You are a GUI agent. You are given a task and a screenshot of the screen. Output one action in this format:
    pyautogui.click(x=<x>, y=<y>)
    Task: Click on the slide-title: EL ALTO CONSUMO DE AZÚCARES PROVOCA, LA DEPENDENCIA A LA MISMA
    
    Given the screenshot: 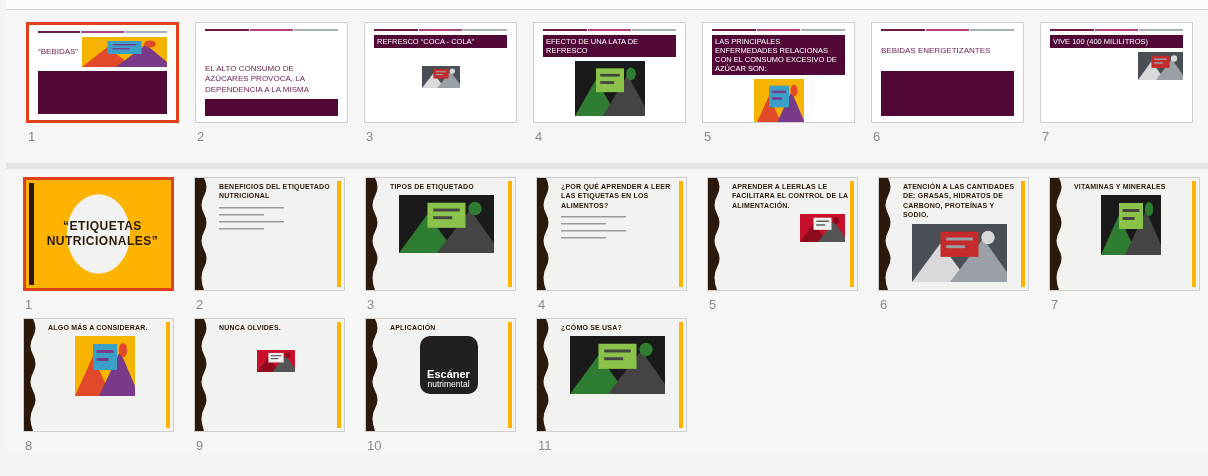 What is the action you would take?
    pyautogui.click(x=258, y=79)
    